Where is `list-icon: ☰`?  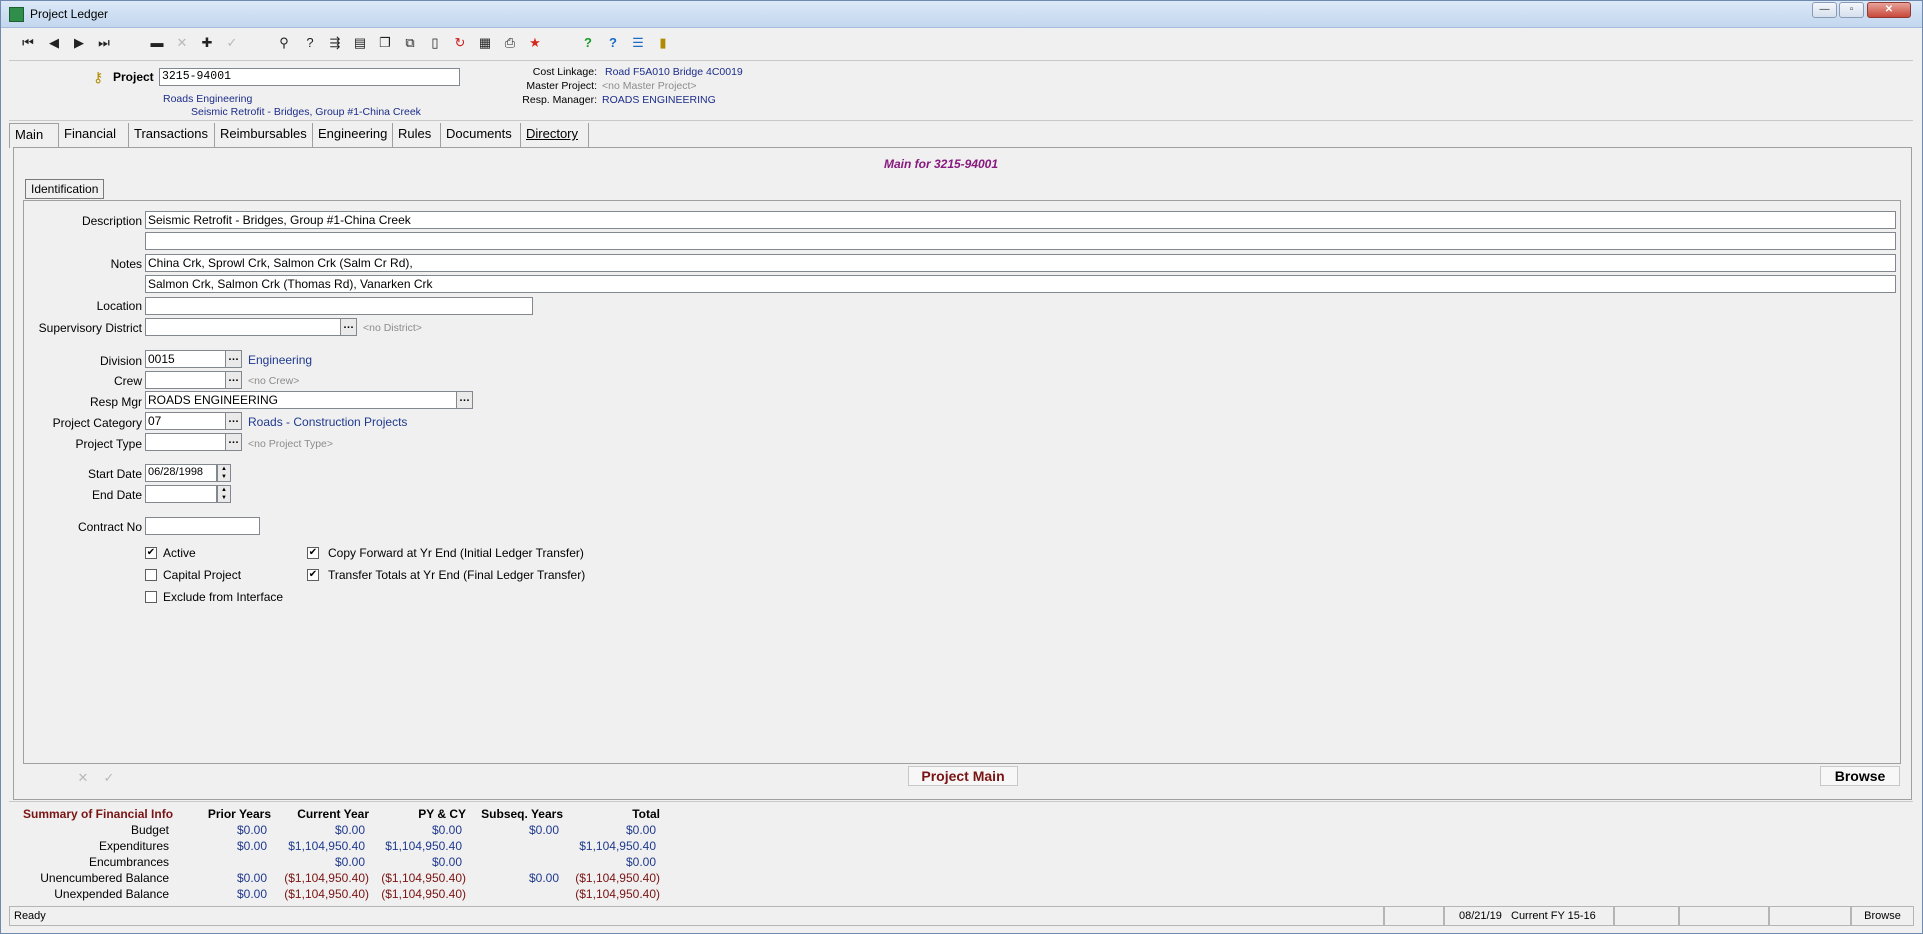 list-icon: ☰ is located at coordinates (638, 43).